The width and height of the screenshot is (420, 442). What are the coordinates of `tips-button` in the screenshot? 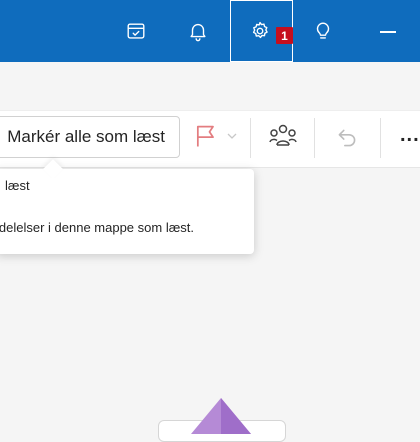 It's located at (323, 31).